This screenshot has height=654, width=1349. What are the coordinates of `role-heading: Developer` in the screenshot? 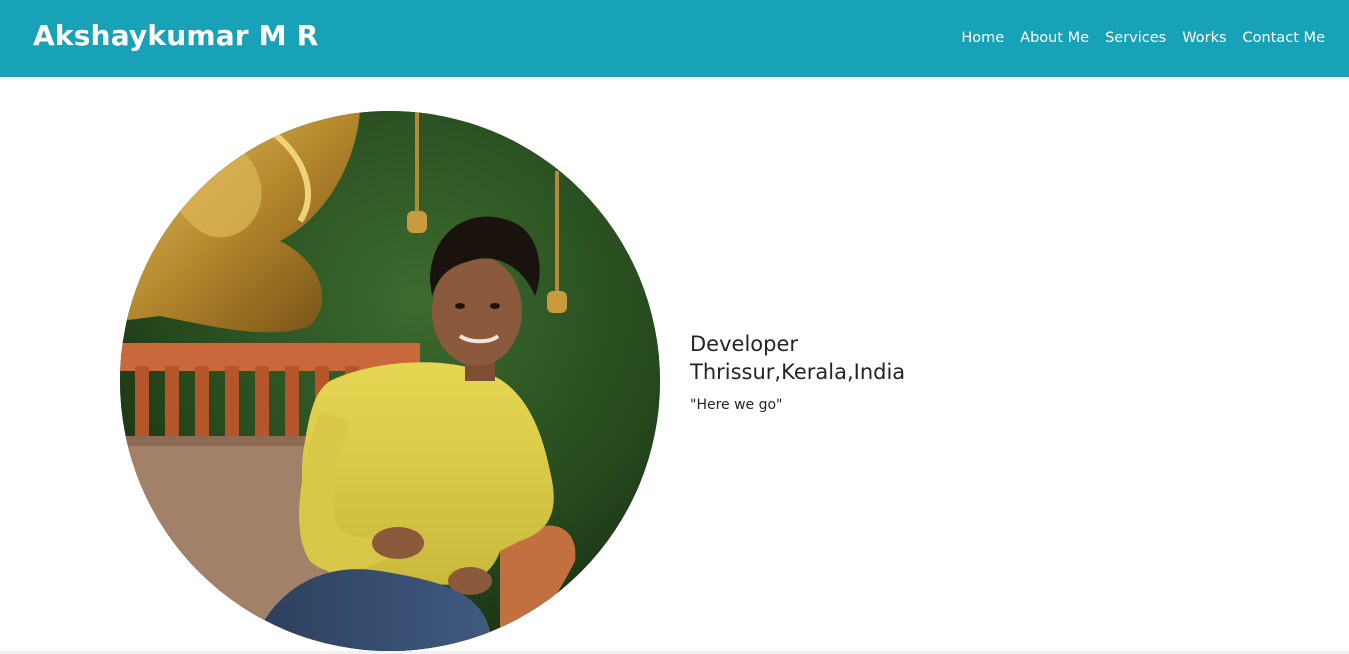 It's located at (744, 344).